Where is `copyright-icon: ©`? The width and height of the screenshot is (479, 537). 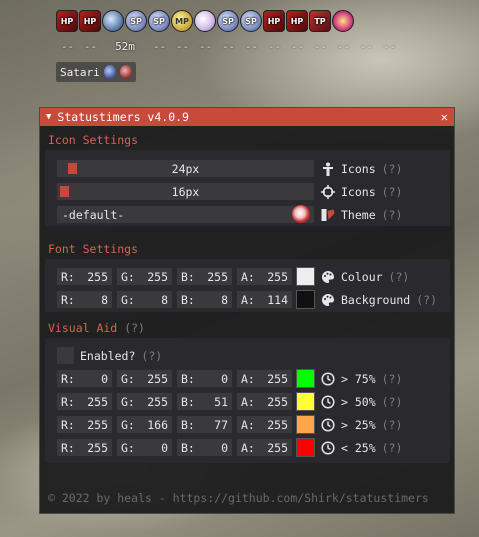 copyright-icon: © is located at coordinates (51, 498).